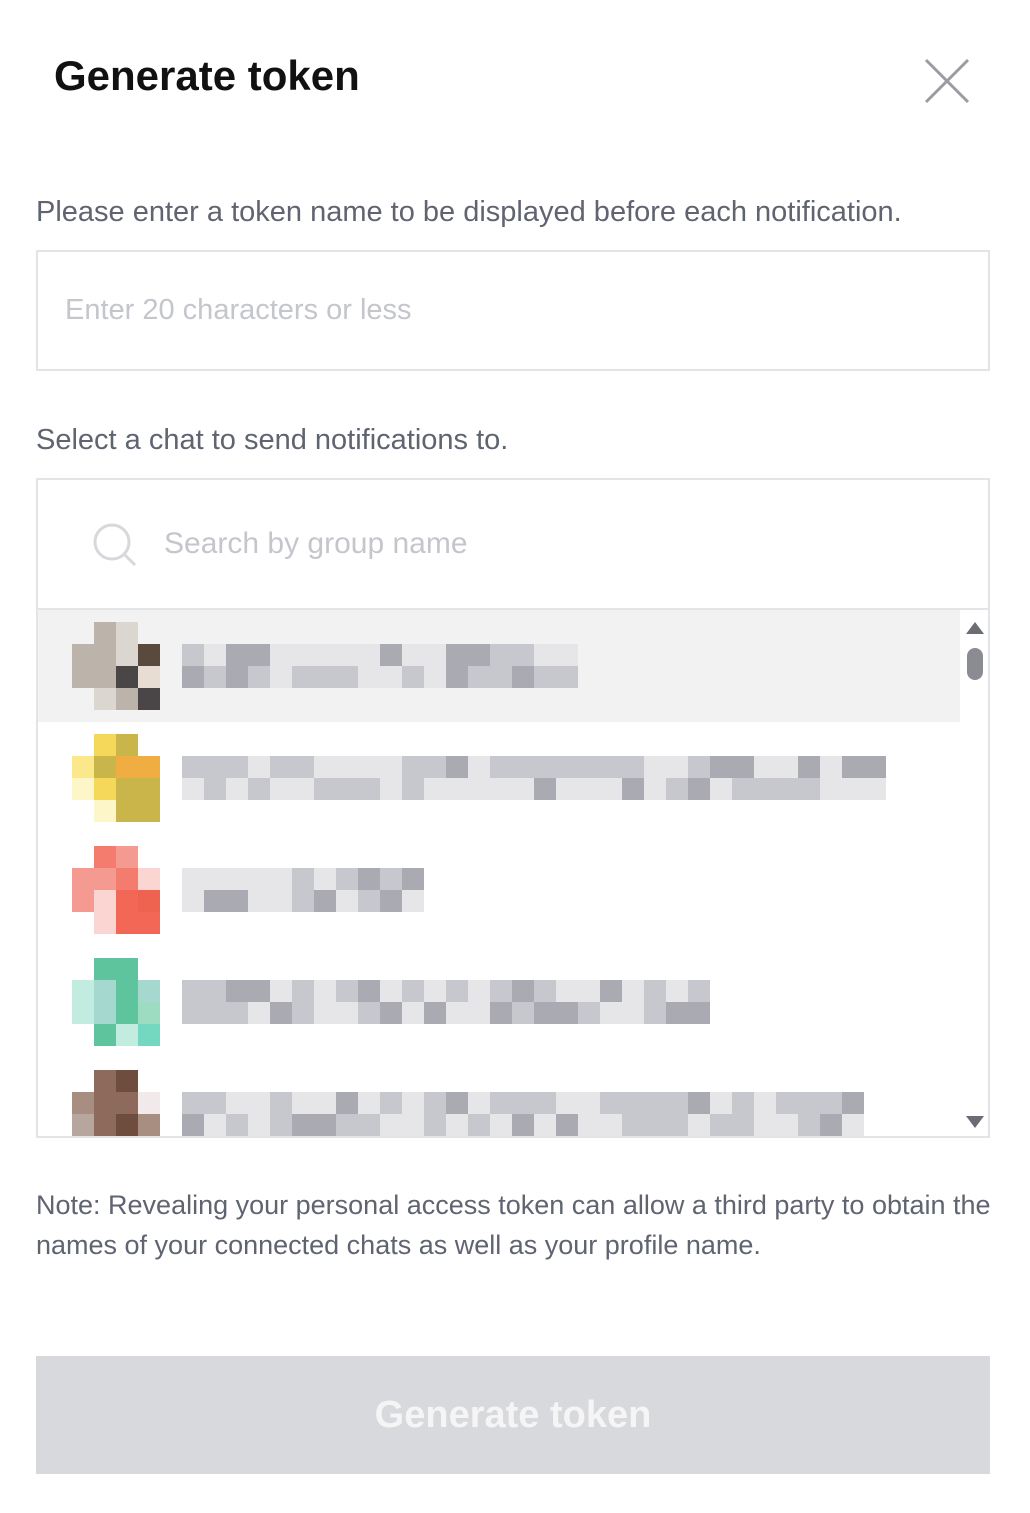  Describe the element at coordinates (975, 1122) in the screenshot. I see `scroll-down-arrow-icon` at that location.